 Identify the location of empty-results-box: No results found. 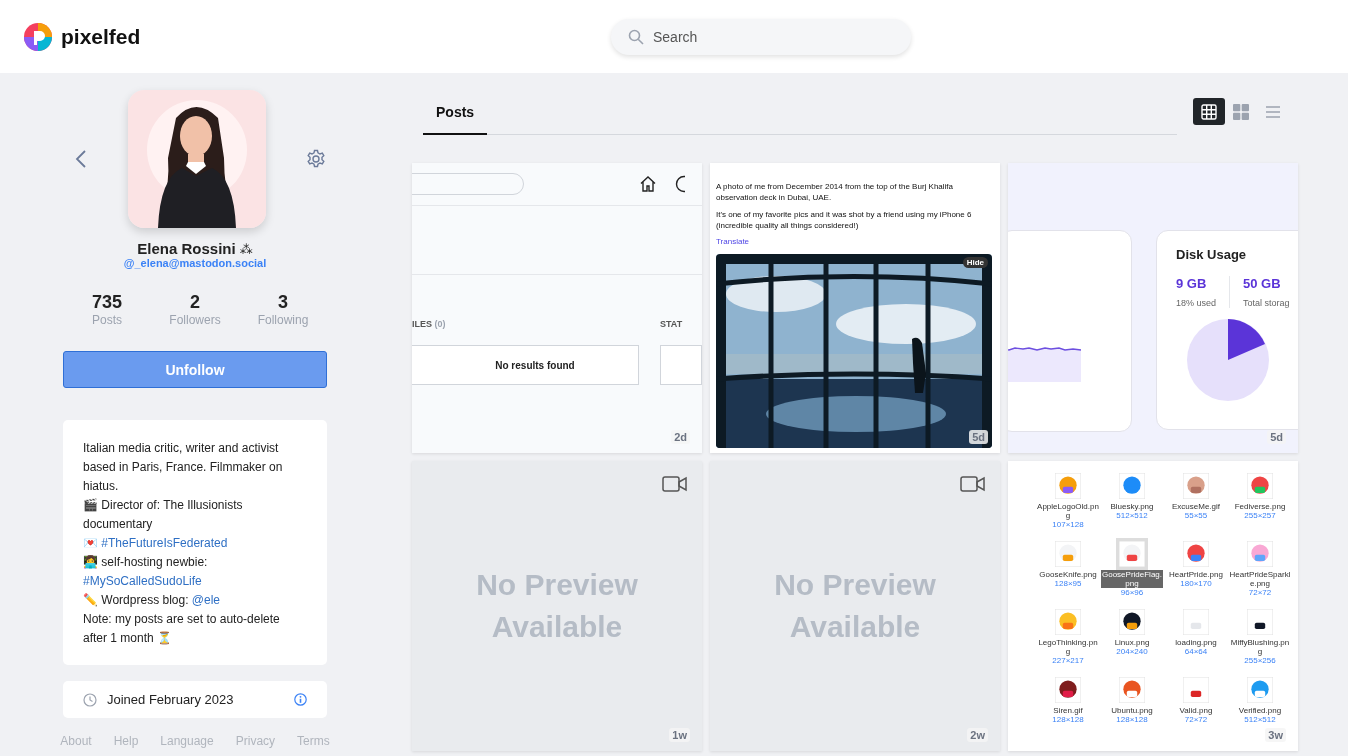
(525, 365).